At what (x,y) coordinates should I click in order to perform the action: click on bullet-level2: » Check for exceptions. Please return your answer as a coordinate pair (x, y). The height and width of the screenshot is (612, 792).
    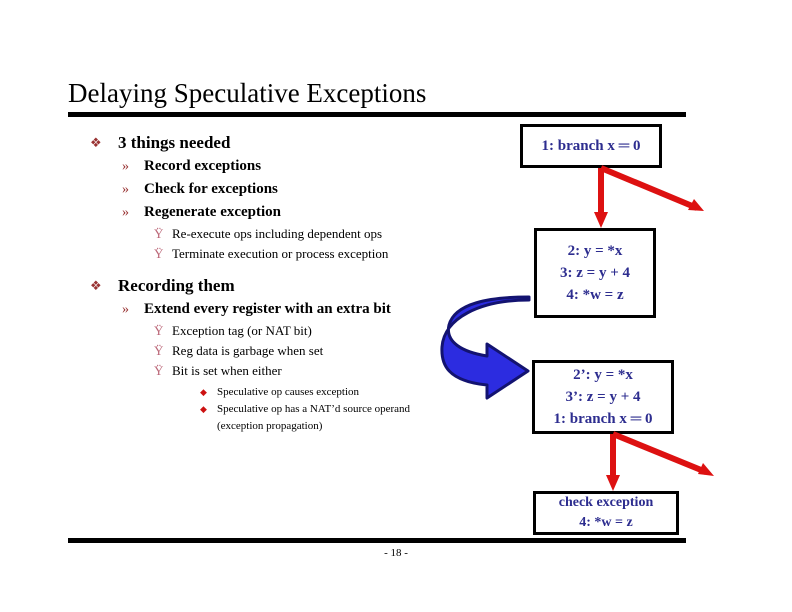
    Looking at the image, I should click on (310, 189).